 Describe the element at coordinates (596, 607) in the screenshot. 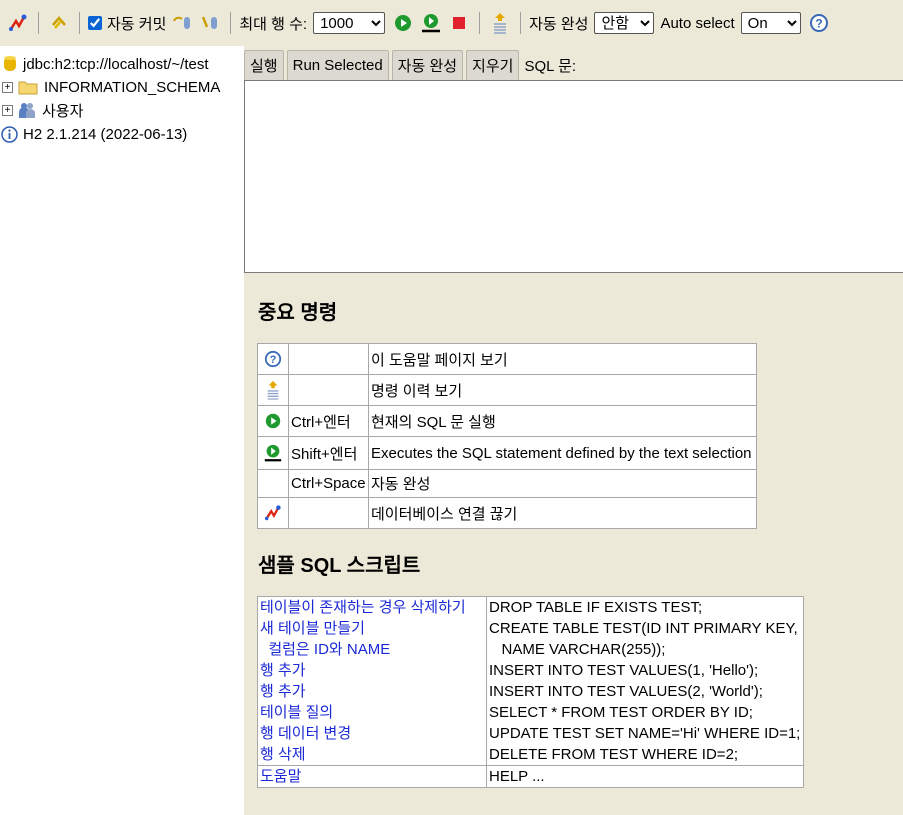

I see `sample-script-code-line: DROP TABLE IF EXISTS TEST;` at that location.